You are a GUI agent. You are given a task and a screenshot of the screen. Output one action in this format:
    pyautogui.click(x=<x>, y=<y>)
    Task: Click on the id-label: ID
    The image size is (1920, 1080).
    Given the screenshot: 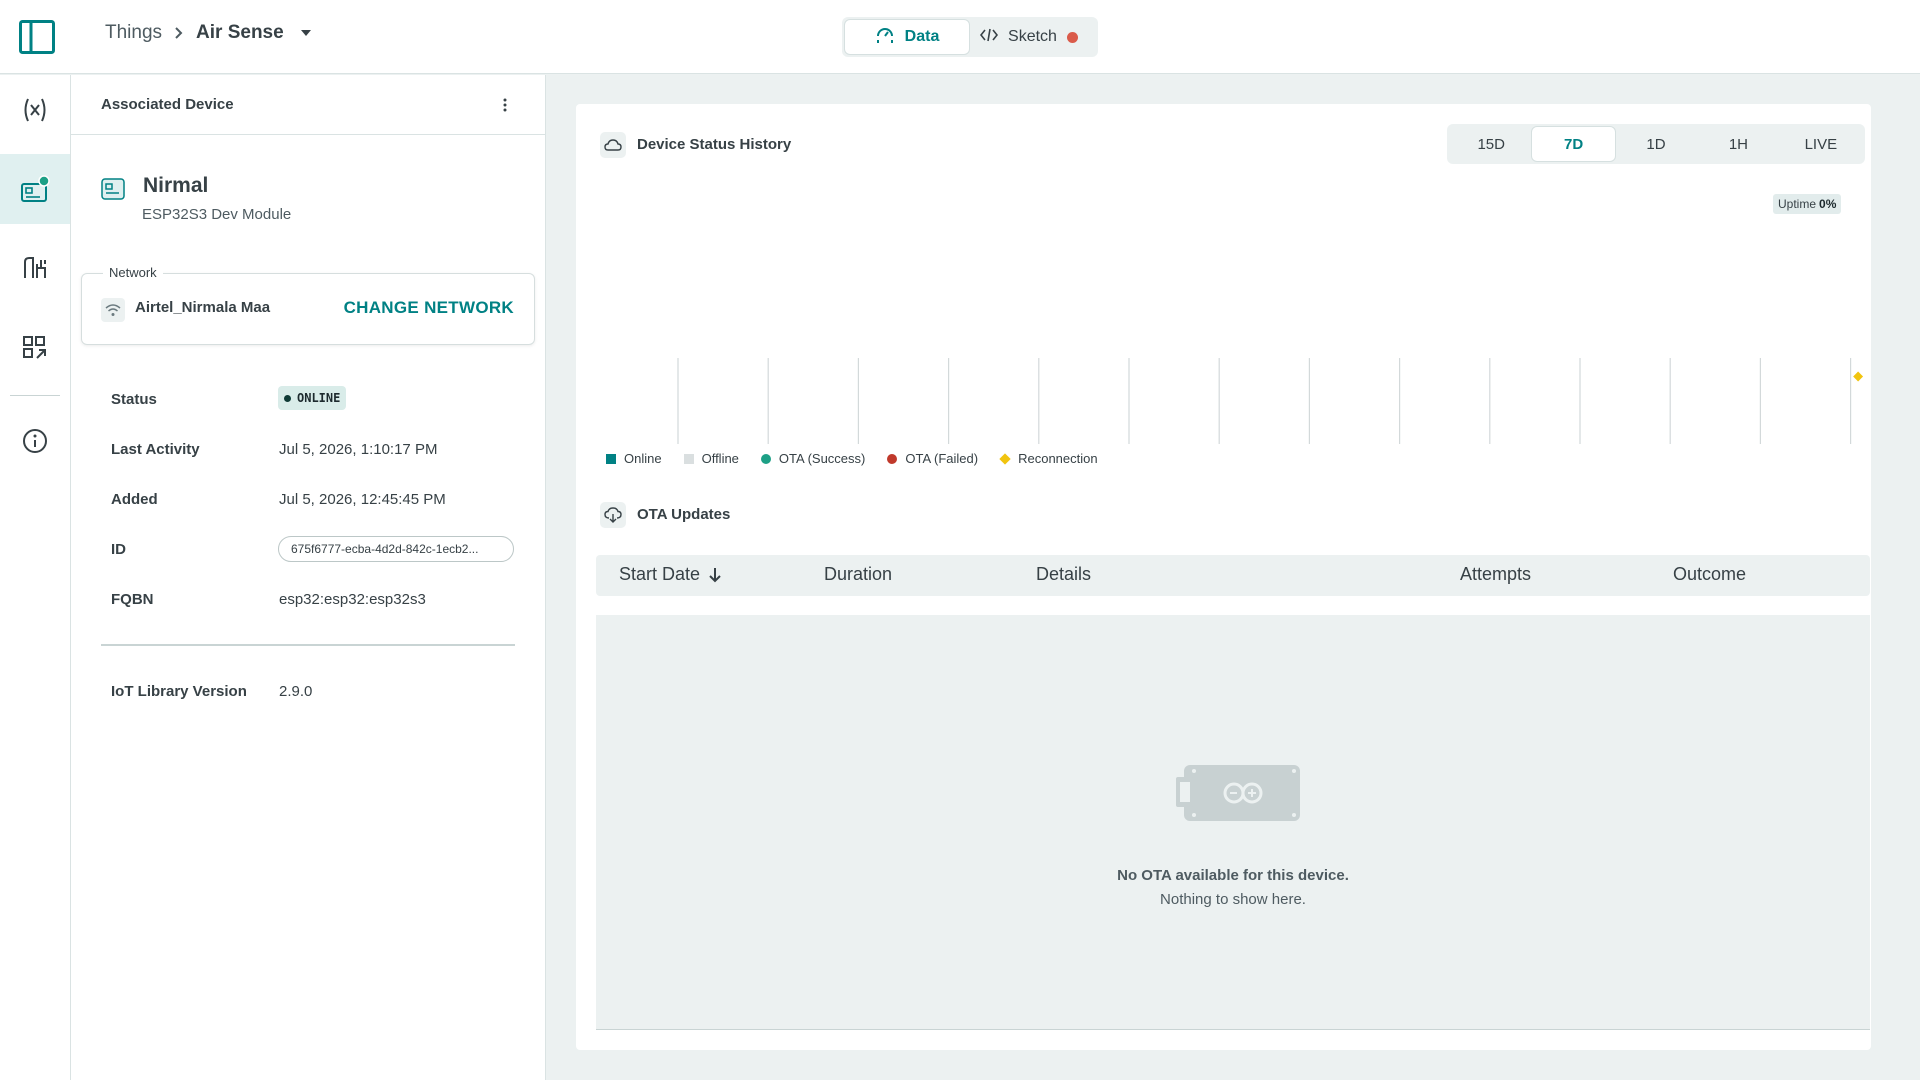 What is the action you would take?
    pyautogui.click(x=118, y=549)
    